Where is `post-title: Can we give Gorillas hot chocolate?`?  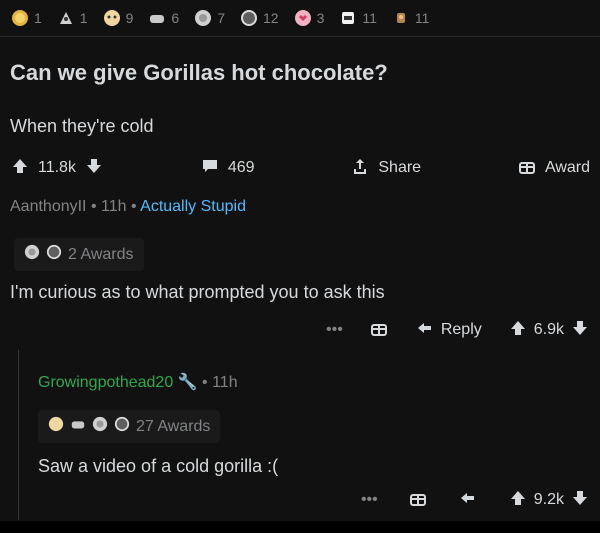 post-title: Can we give Gorillas hot chocolate? is located at coordinates (199, 73).